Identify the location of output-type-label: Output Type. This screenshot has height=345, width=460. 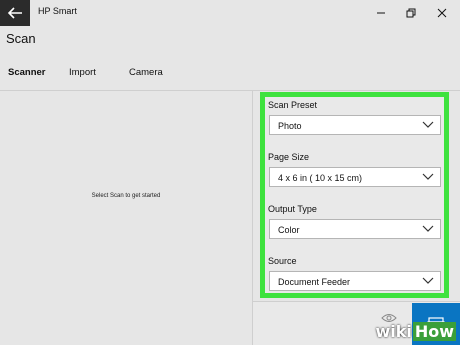
(292, 209).